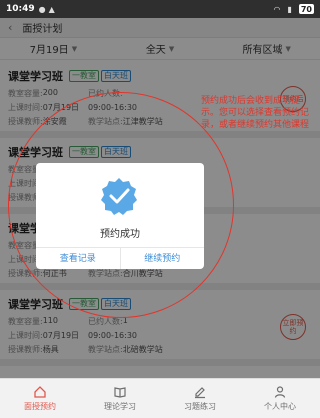 The width and height of the screenshot is (320, 418). I want to click on signal-icon: ▮, so click(289, 9).